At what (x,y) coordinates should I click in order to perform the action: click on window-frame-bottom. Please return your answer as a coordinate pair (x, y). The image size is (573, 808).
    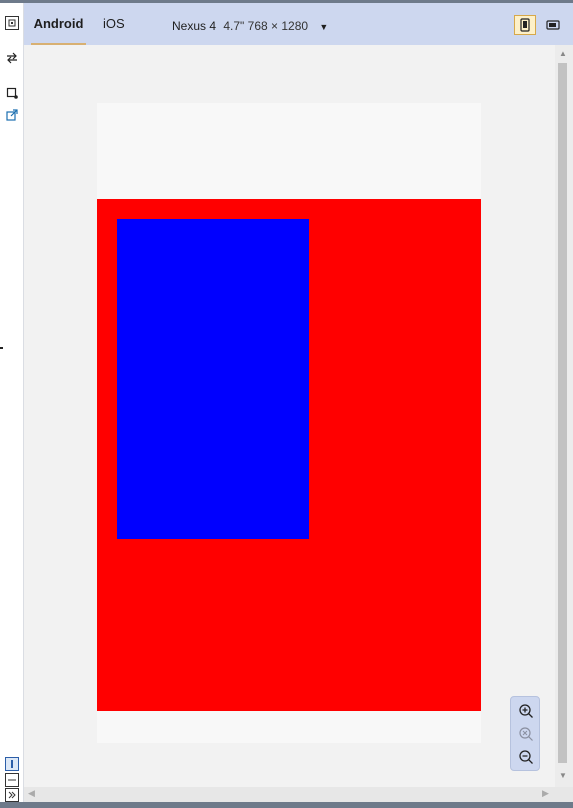
    Looking at the image, I should click on (286, 805).